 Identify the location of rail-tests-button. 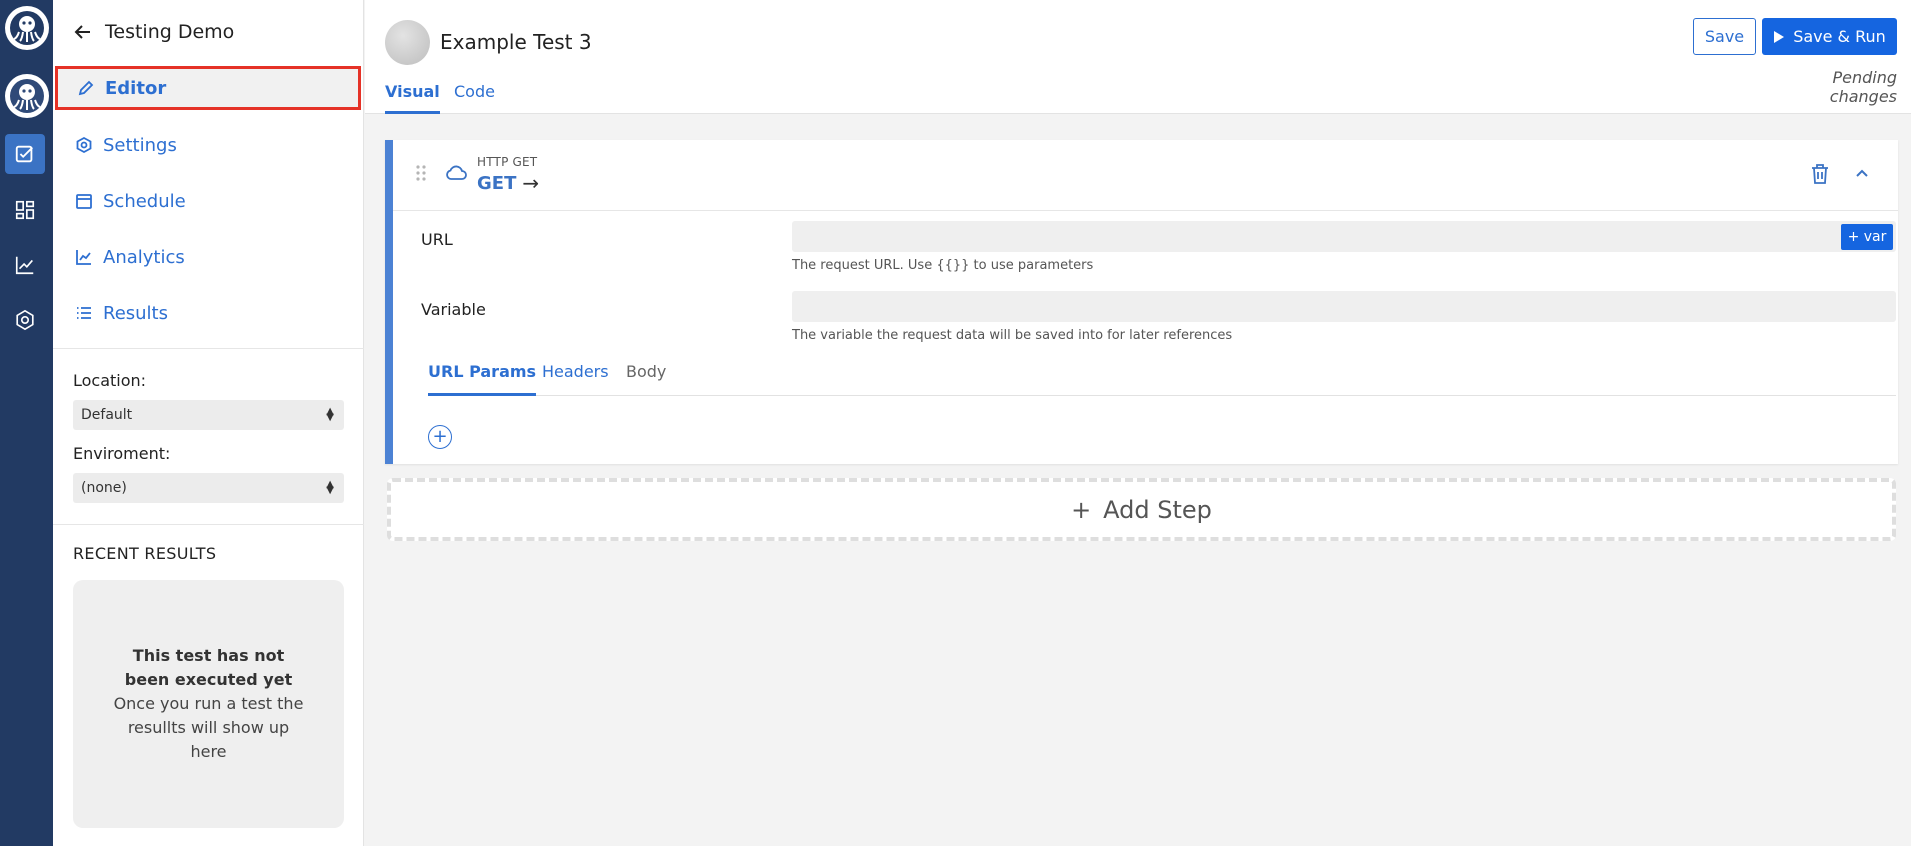
(25, 154).